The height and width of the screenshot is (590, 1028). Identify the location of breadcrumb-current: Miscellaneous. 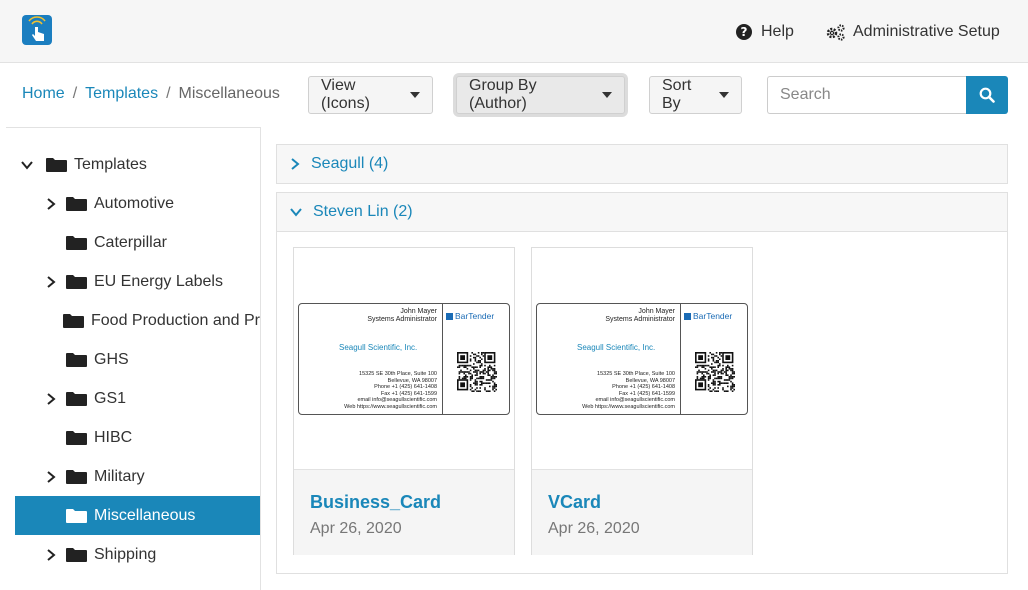
(229, 93).